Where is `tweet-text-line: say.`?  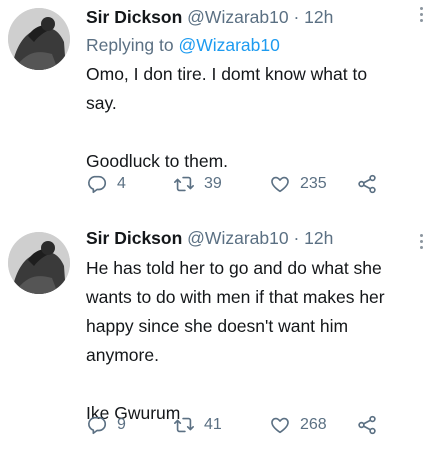
tweet-text-line: say. is located at coordinates (101, 103).